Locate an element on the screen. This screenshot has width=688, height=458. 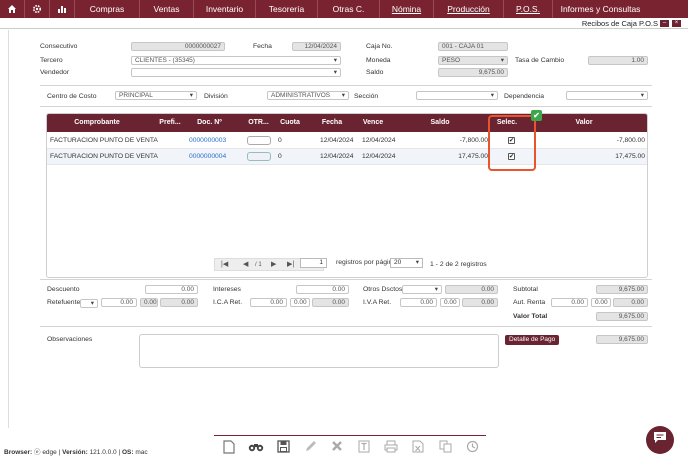
gear-icon is located at coordinates (37, 9).